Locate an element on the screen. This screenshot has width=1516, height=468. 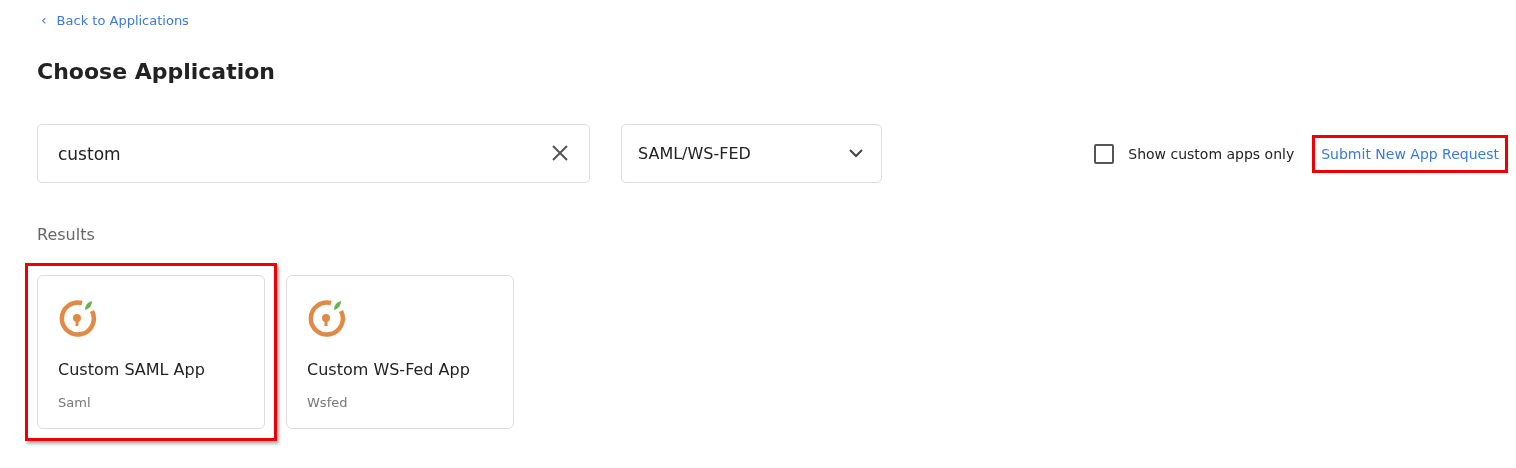
protocol-dropdown: SAML/WS-FED is located at coordinates (751, 153).